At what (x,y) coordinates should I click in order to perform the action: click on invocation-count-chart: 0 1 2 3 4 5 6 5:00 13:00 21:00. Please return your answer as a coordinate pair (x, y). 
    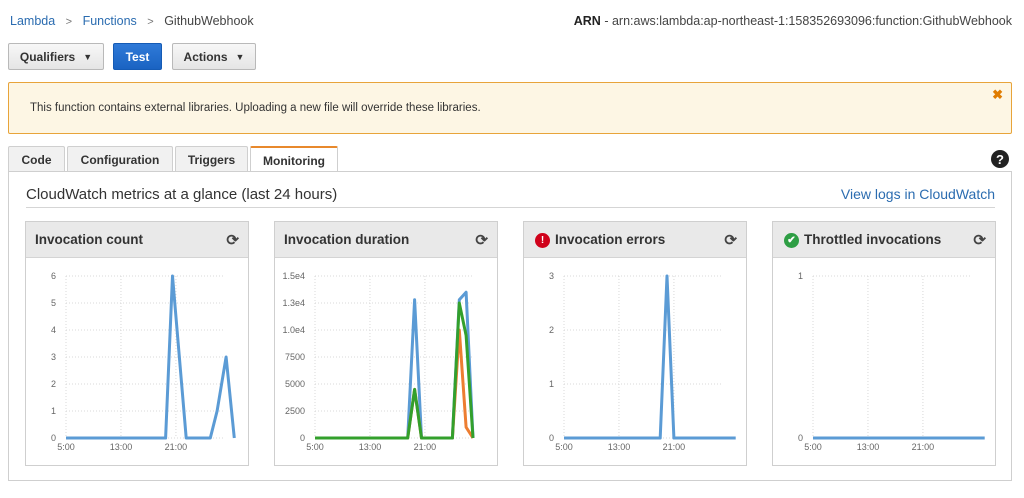
    Looking at the image, I should click on (143, 361).